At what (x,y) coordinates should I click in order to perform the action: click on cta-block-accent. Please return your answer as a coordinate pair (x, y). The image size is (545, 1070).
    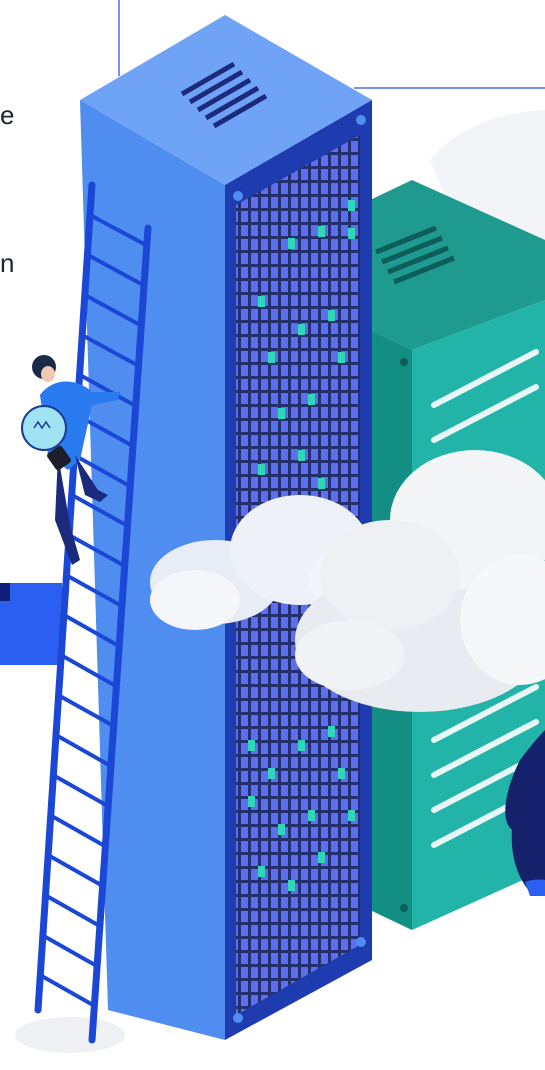
    Looking at the image, I should click on (5, 592).